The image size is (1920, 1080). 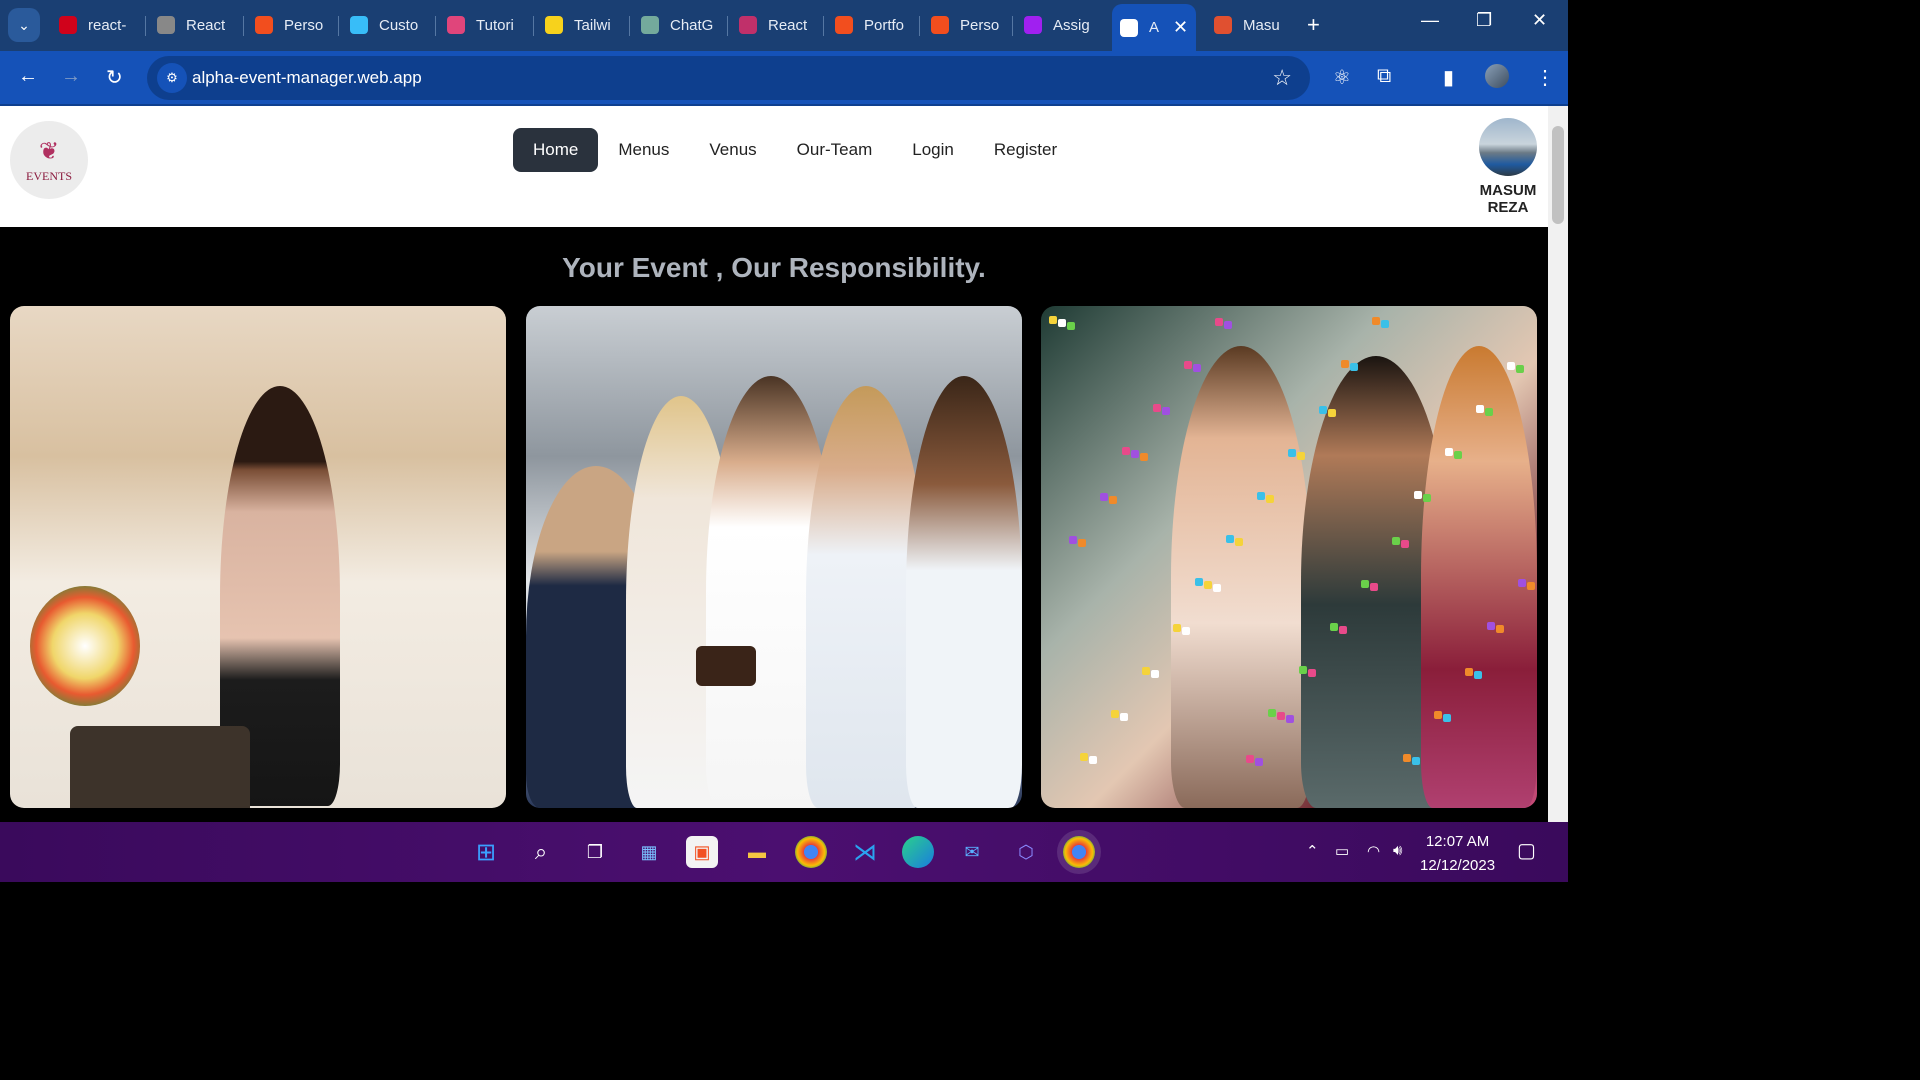 I want to click on menu-kebab-icon: ⋮, so click(x=1545, y=77).